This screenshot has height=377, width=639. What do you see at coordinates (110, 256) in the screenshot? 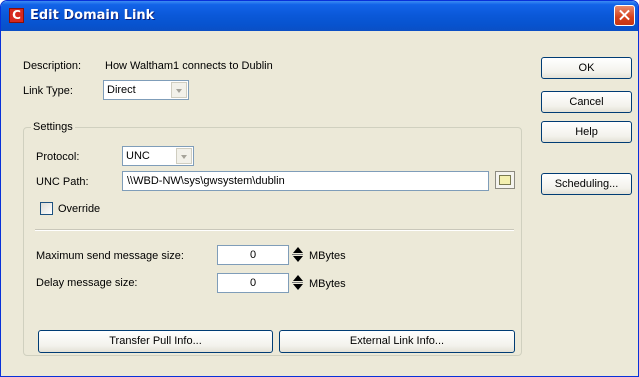
I see `max-send-size-label: Maximum send message size:` at bounding box center [110, 256].